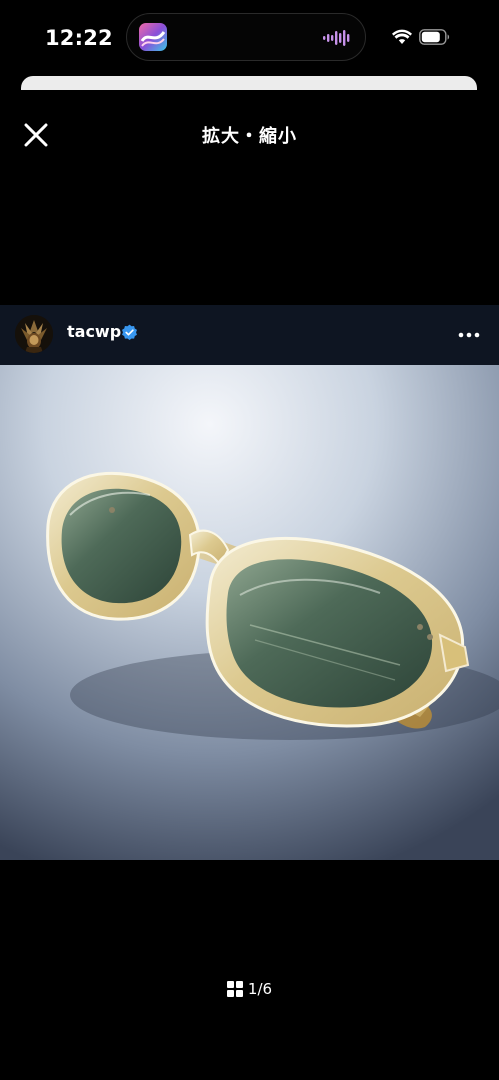  Describe the element at coordinates (249, 335) in the screenshot. I see `post-header: tacwp` at that location.